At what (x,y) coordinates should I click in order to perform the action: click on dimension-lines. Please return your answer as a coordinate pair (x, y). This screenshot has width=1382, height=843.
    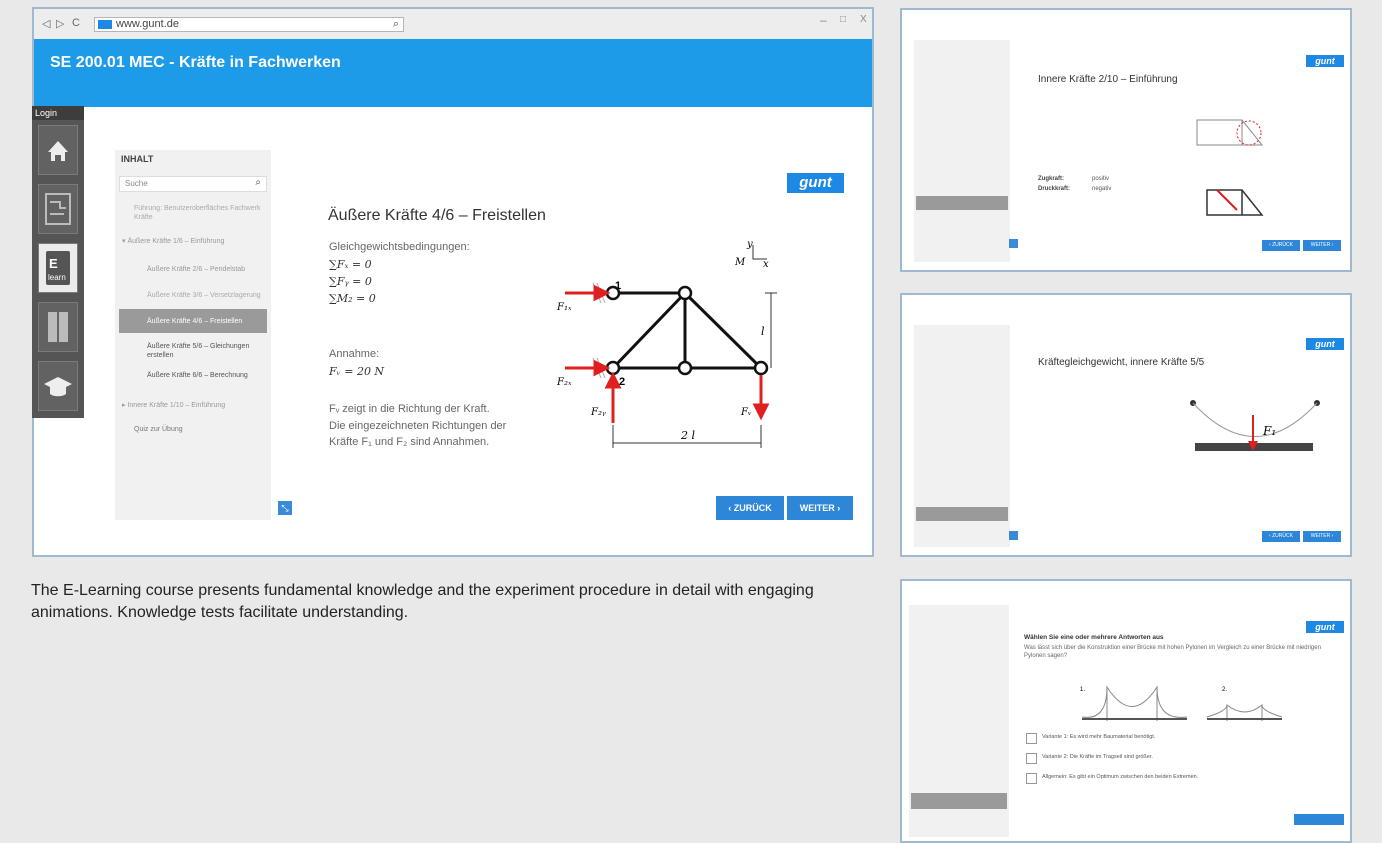
    Looking at the image, I should click on (694, 370).